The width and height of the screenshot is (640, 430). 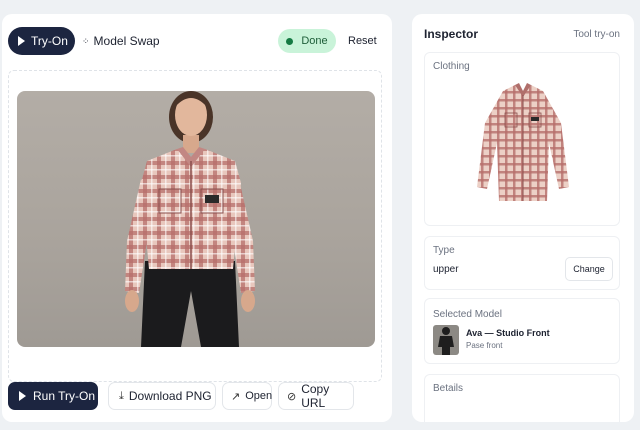 I want to click on tab-try-on-label: Try-On, so click(x=49, y=41).